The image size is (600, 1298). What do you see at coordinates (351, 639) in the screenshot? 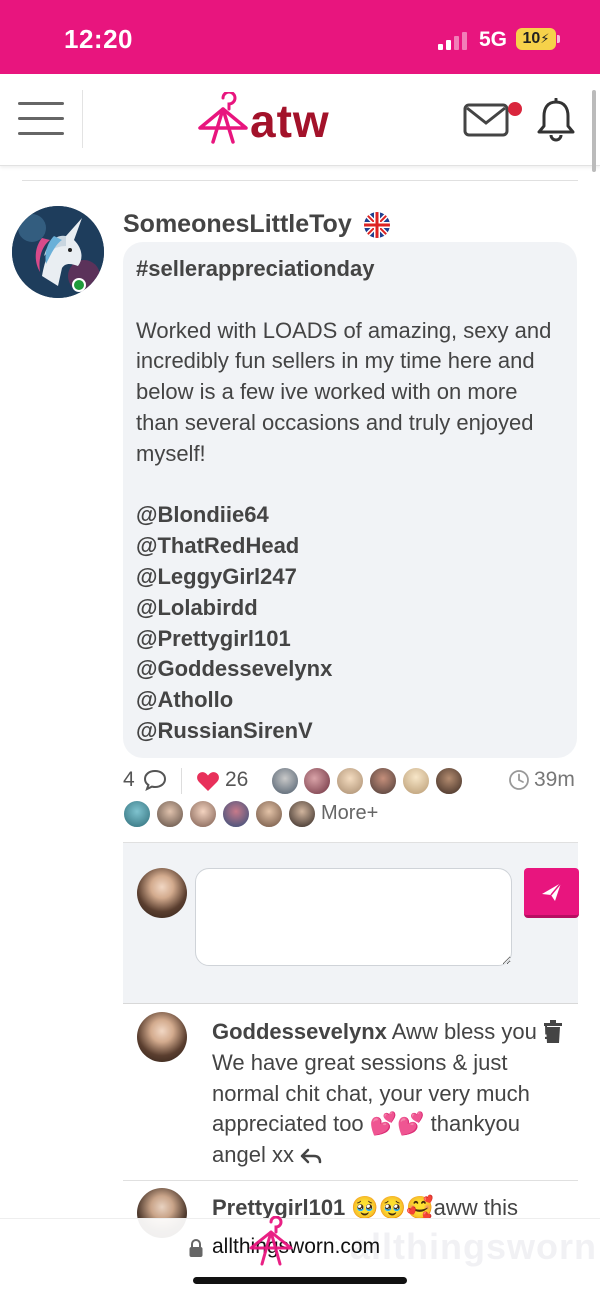
I see `mention-link: @Prettygirl101` at bounding box center [351, 639].